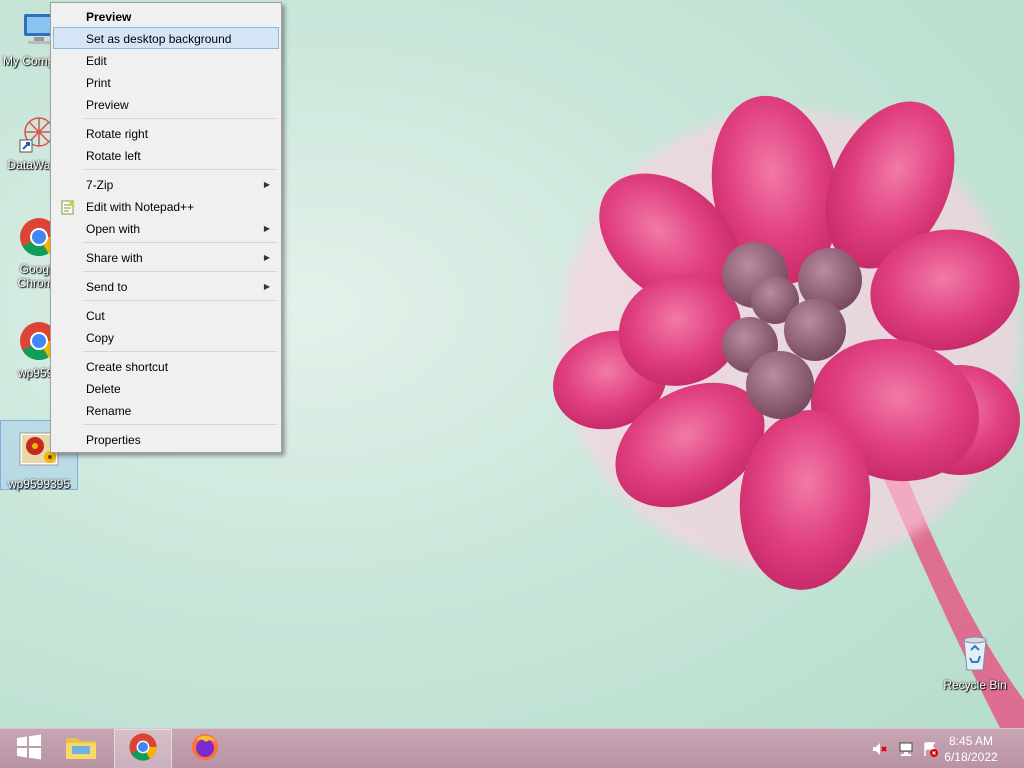 The image size is (1024, 768). What do you see at coordinates (114, 258) in the screenshot?
I see `menu-item-label: Share with` at bounding box center [114, 258].